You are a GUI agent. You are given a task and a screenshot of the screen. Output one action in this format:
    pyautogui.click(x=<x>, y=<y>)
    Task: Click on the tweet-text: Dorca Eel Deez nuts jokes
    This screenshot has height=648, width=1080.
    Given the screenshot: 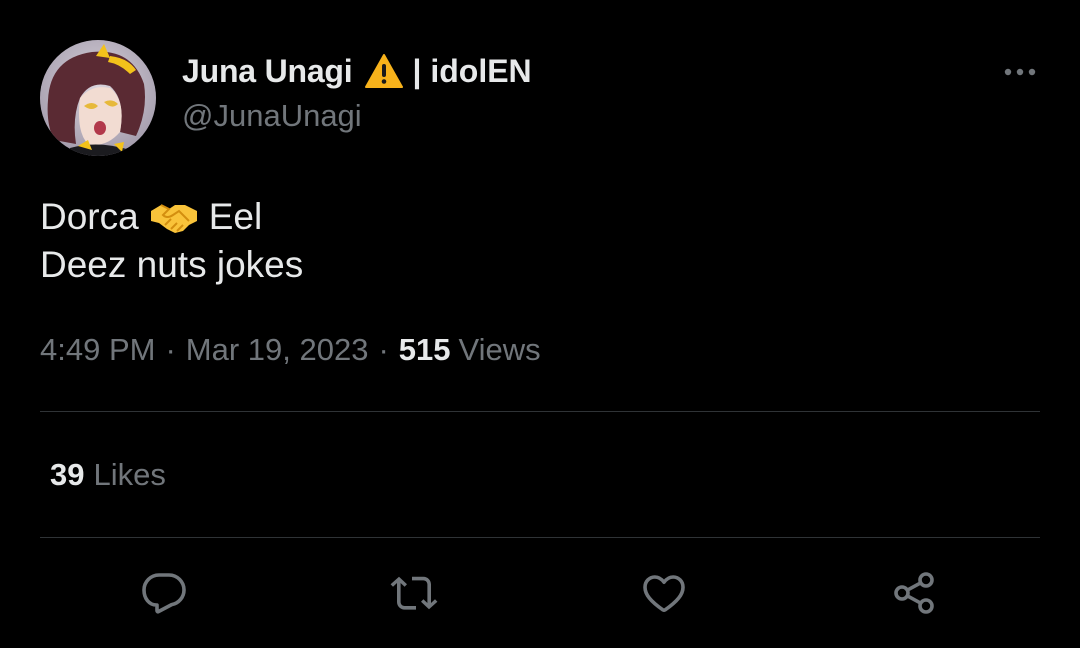 What is the action you would take?
    pyautogui.click(x=171, y=241)
    